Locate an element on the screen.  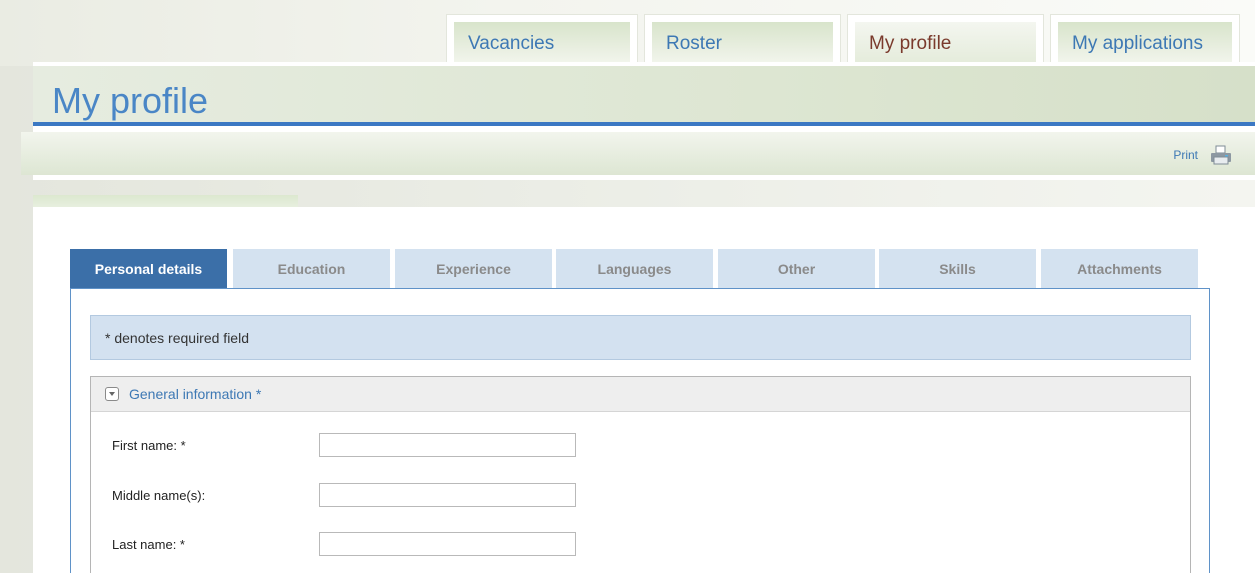
nav-tab-roster: Roster is located at coordinates (742, 40).